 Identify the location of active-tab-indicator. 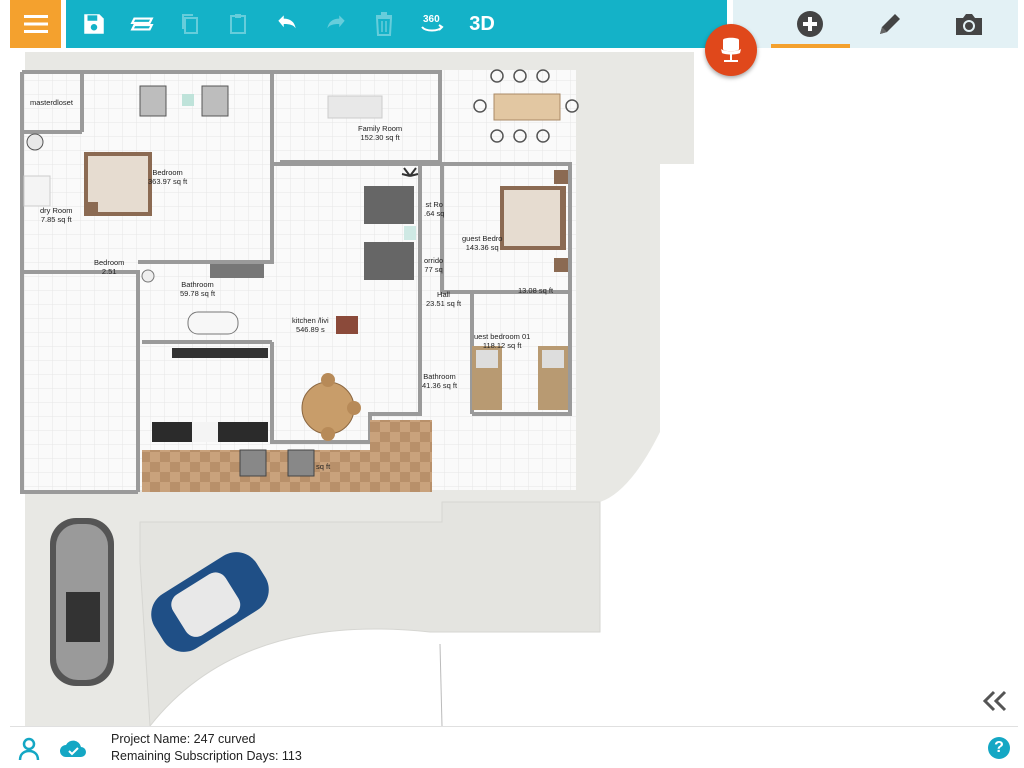
(810, 46).